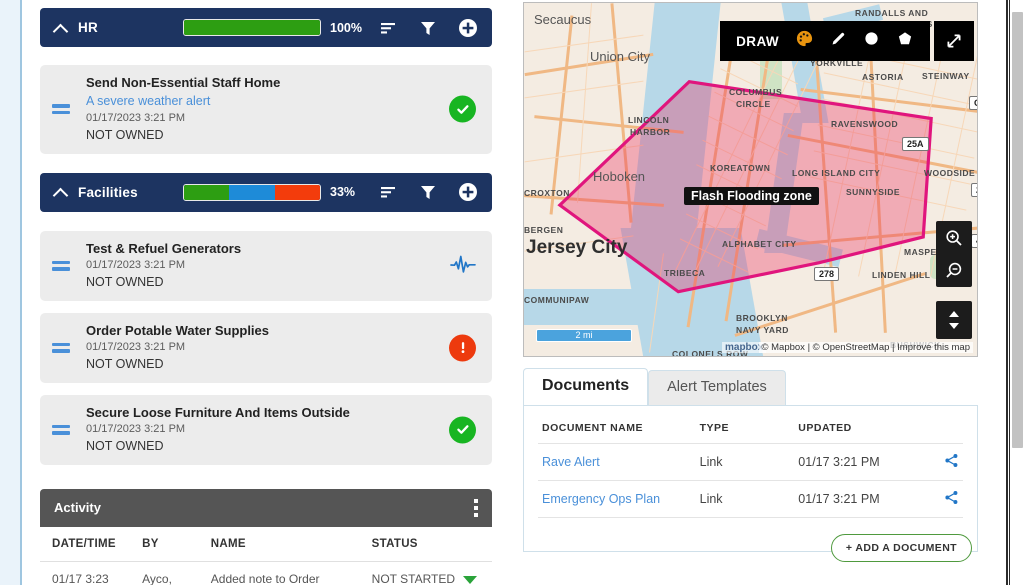 This screenshot has height=585, width=1024. Describe the element at coordinates (757, 41) in the screenshot. I see `draw-label: DRAW` at that location.